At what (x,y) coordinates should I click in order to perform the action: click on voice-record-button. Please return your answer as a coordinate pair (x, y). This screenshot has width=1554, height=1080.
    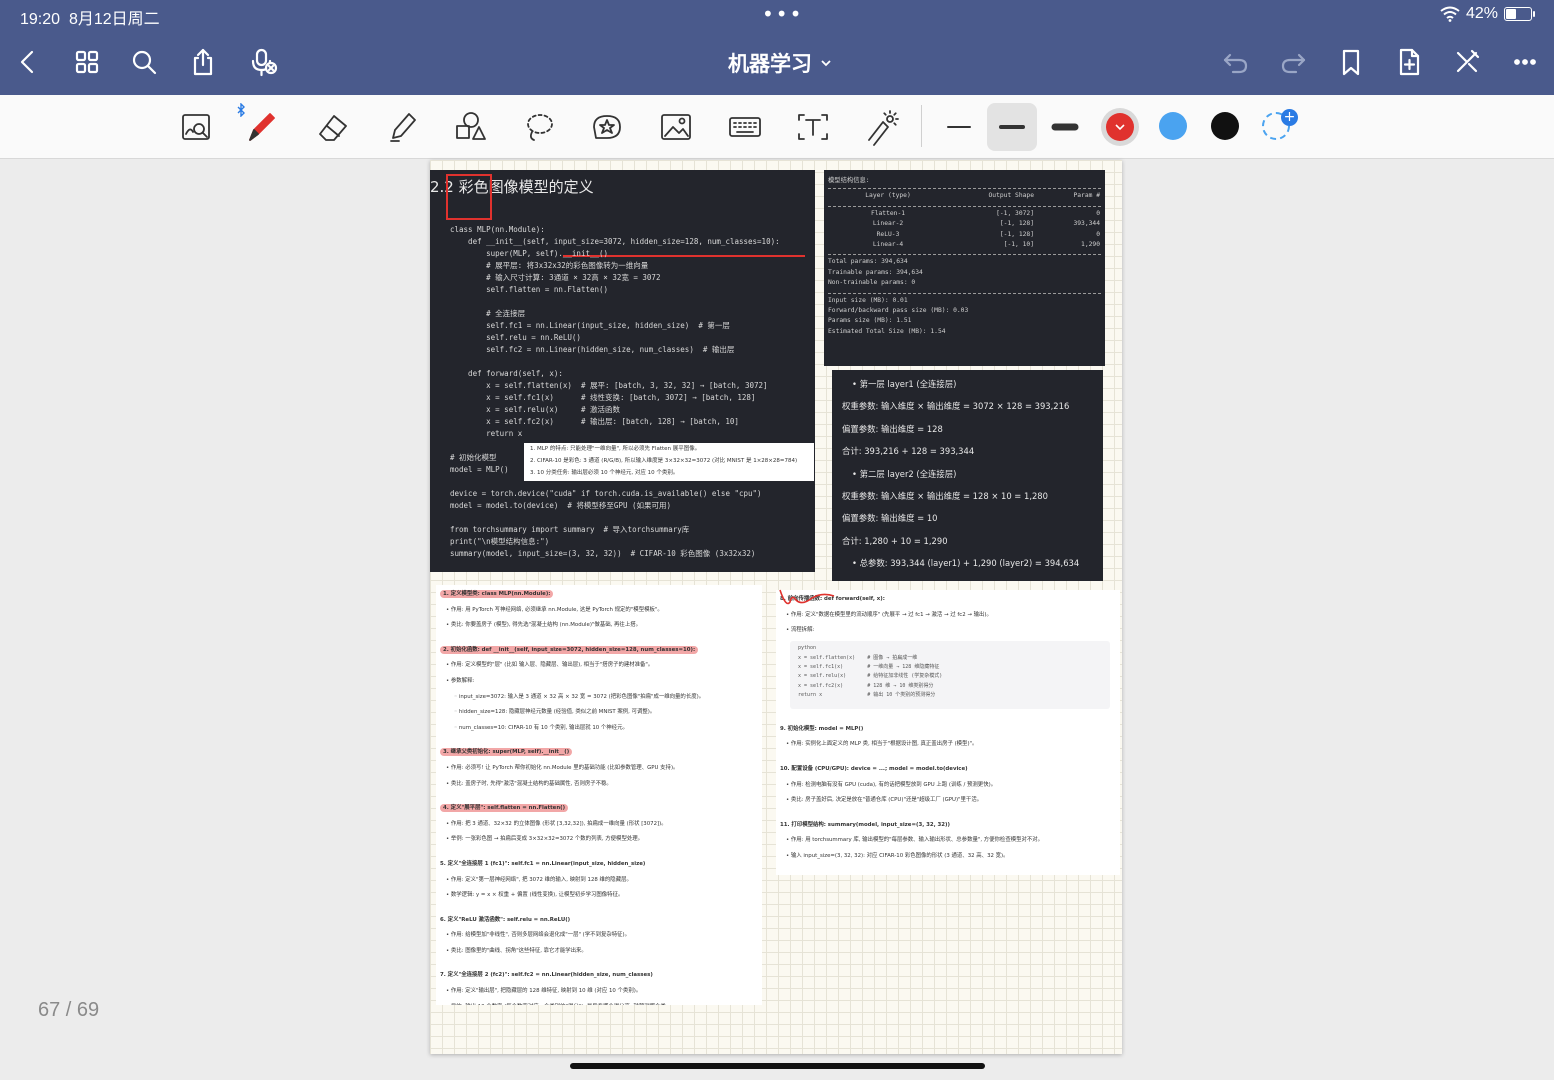
    Looking at the image, I should click on (263, 62).